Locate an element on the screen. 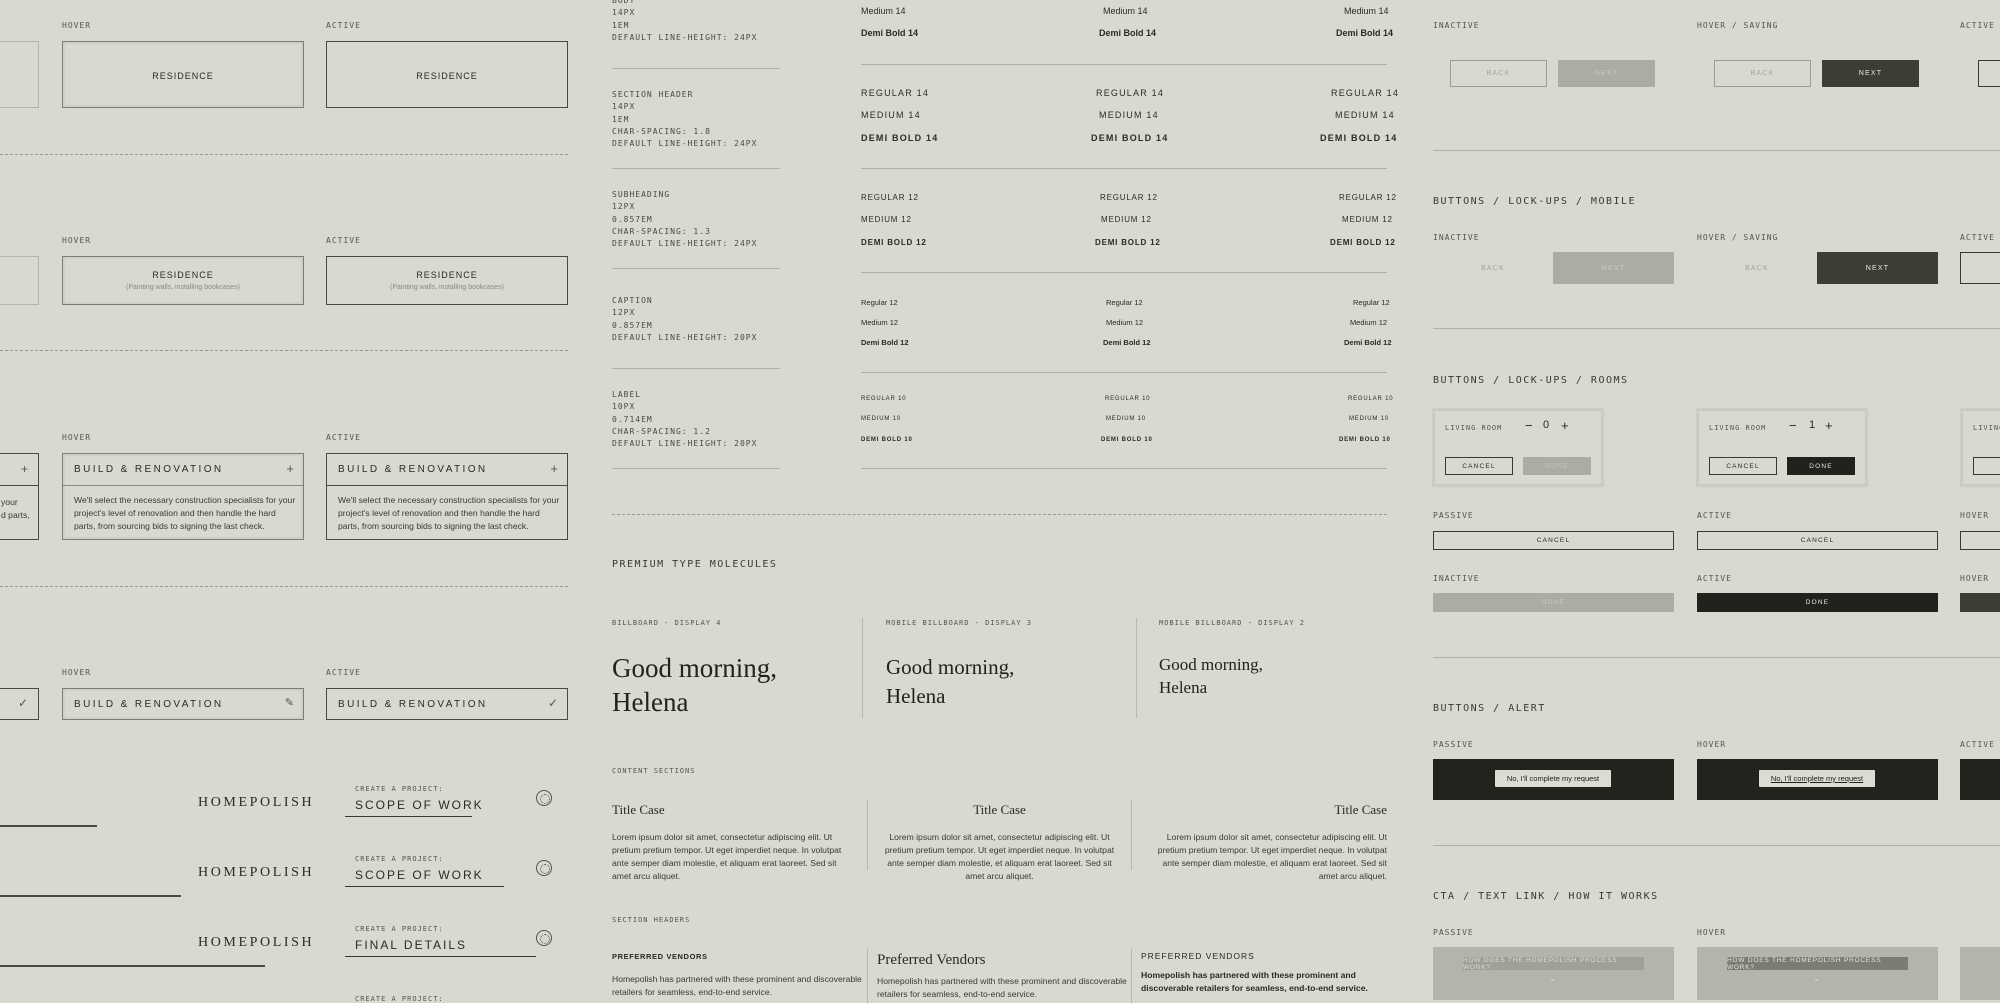  sample: Medium 14 is located at coordinates (1366, 11).